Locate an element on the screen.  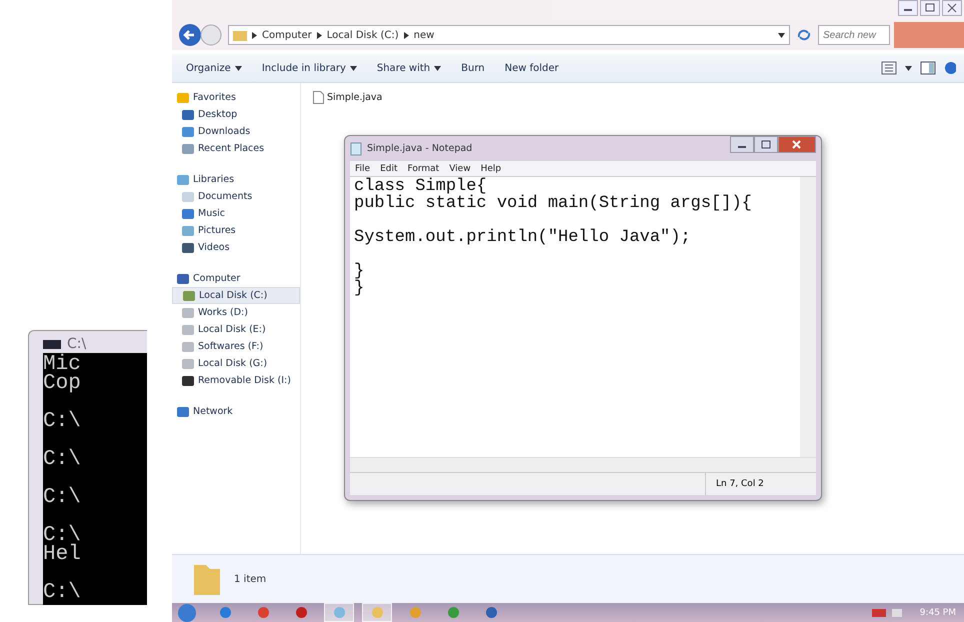
sidebar-group: Favorites is located at coordinates (236, 97).